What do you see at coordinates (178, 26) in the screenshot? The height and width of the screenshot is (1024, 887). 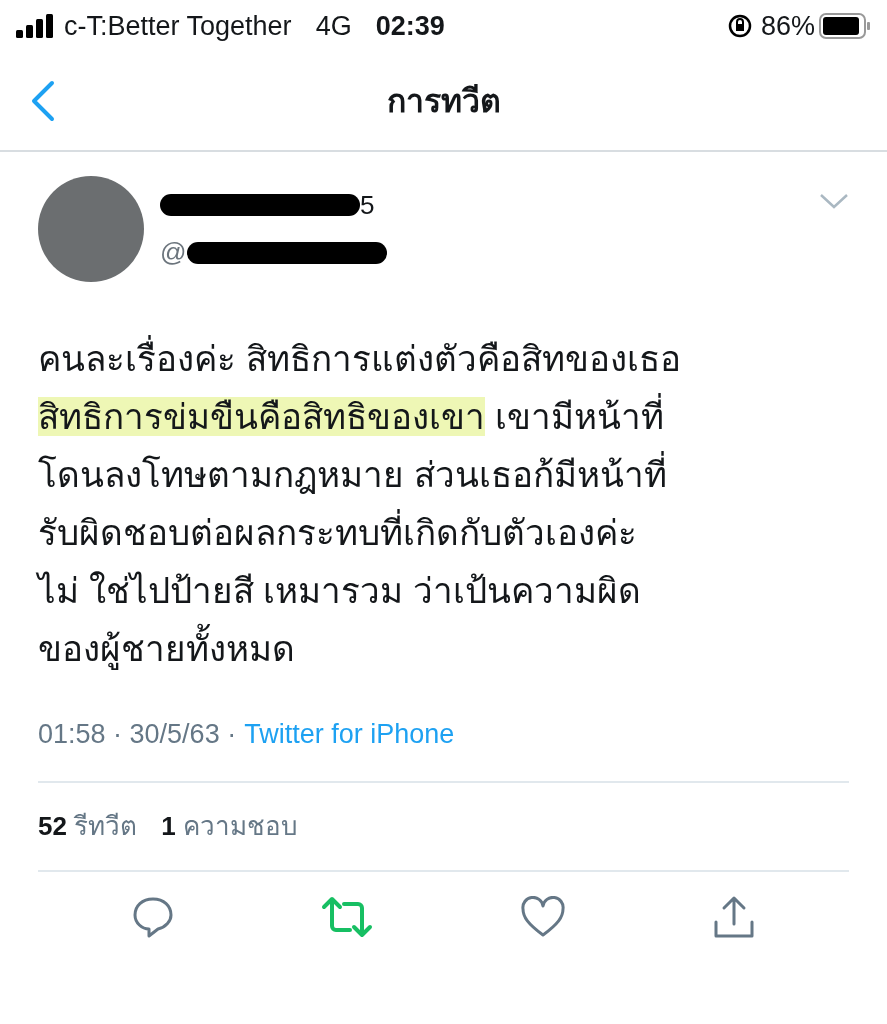 I see `carrier-name: c-T:Better Together` at bounding box center [178, 26].